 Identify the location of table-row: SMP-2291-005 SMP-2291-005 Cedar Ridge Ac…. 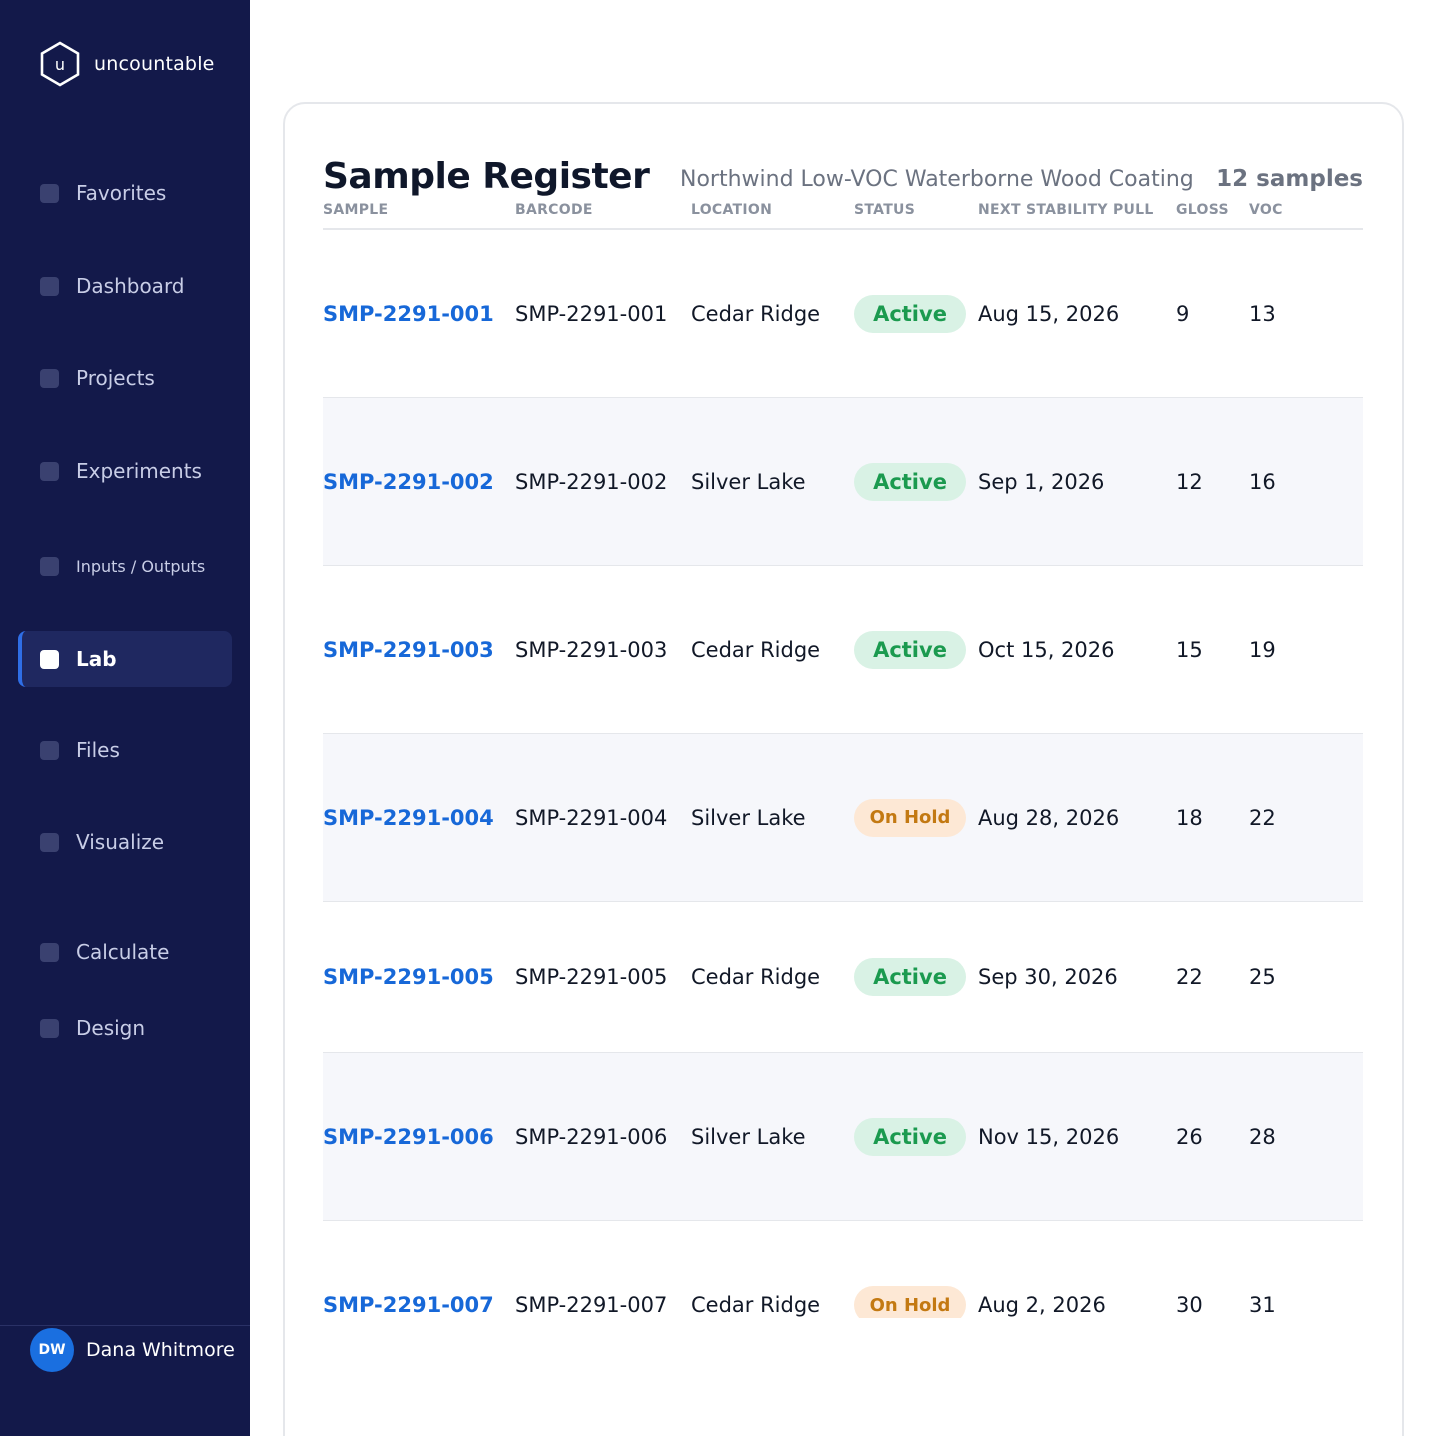
(843, 977).